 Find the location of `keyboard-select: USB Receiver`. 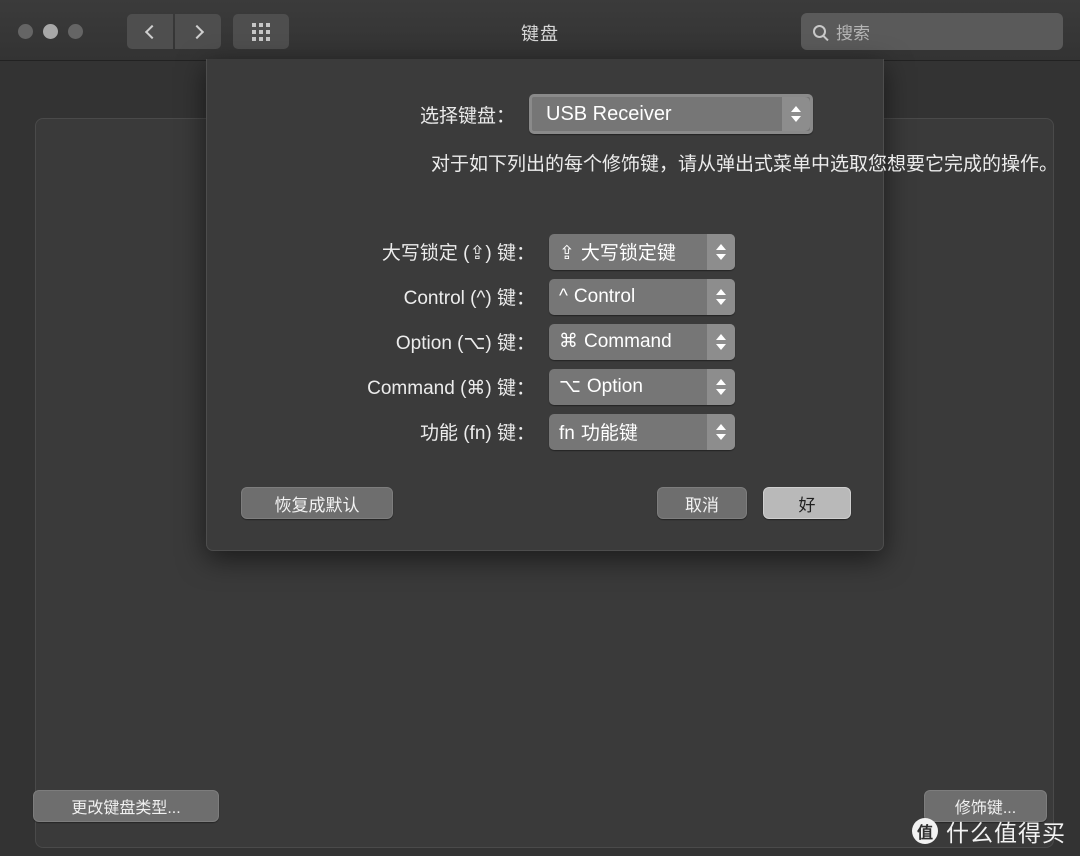

keyboard-select: USB Receiver is located at coordinates (671, 114).